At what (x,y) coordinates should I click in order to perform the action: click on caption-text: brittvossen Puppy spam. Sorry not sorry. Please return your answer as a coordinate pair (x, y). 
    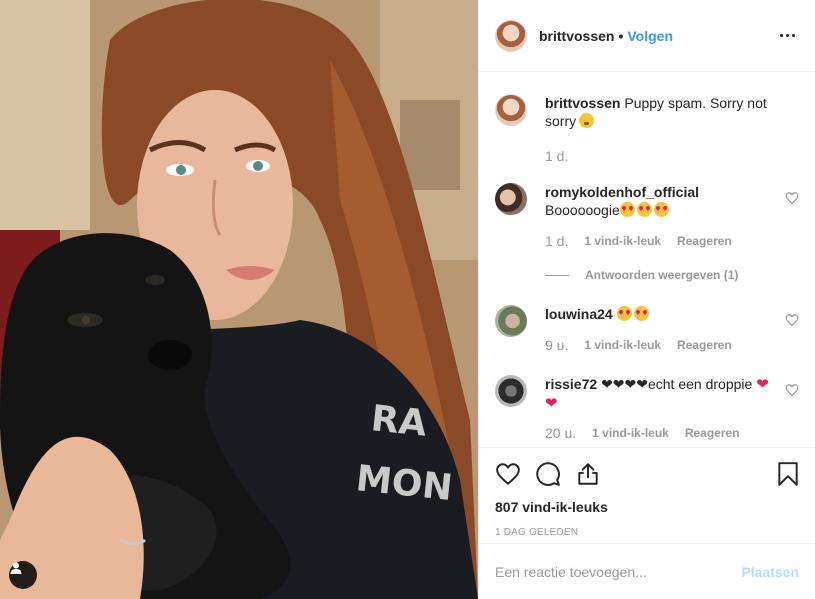
    Looking at the image, I should click on (668, 112).